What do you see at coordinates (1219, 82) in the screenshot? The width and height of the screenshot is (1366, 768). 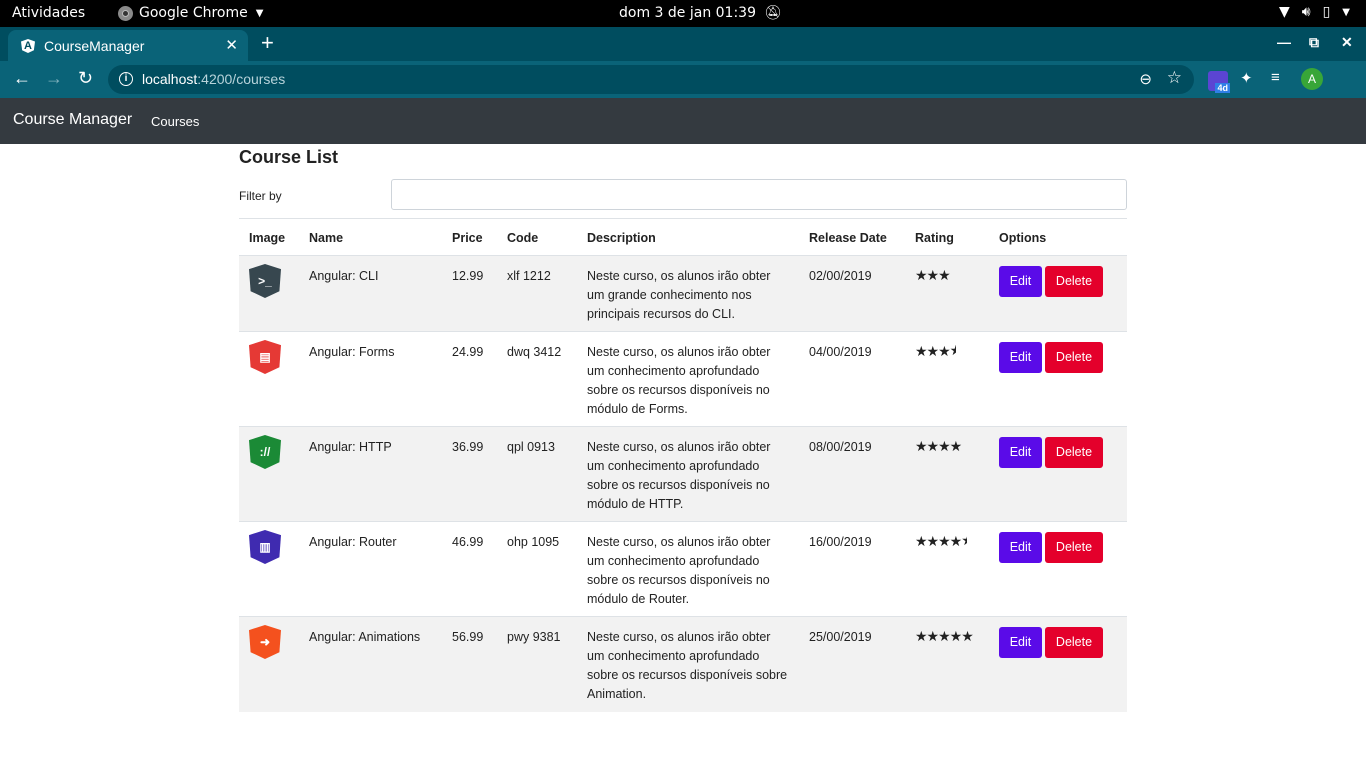 I see `extension-4d-icon: 4d` at bounding box center [1219, 82].